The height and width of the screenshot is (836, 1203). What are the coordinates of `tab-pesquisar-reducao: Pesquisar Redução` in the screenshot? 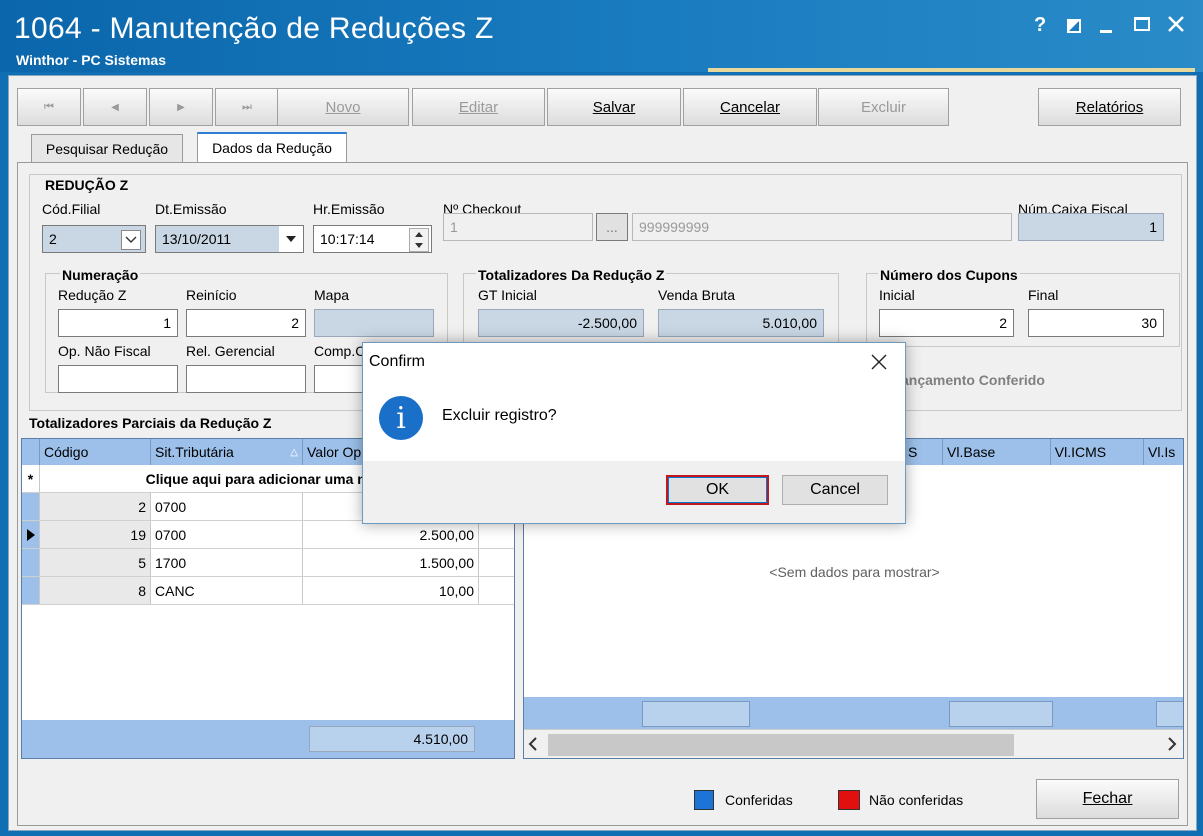 It's located at (107, 148).